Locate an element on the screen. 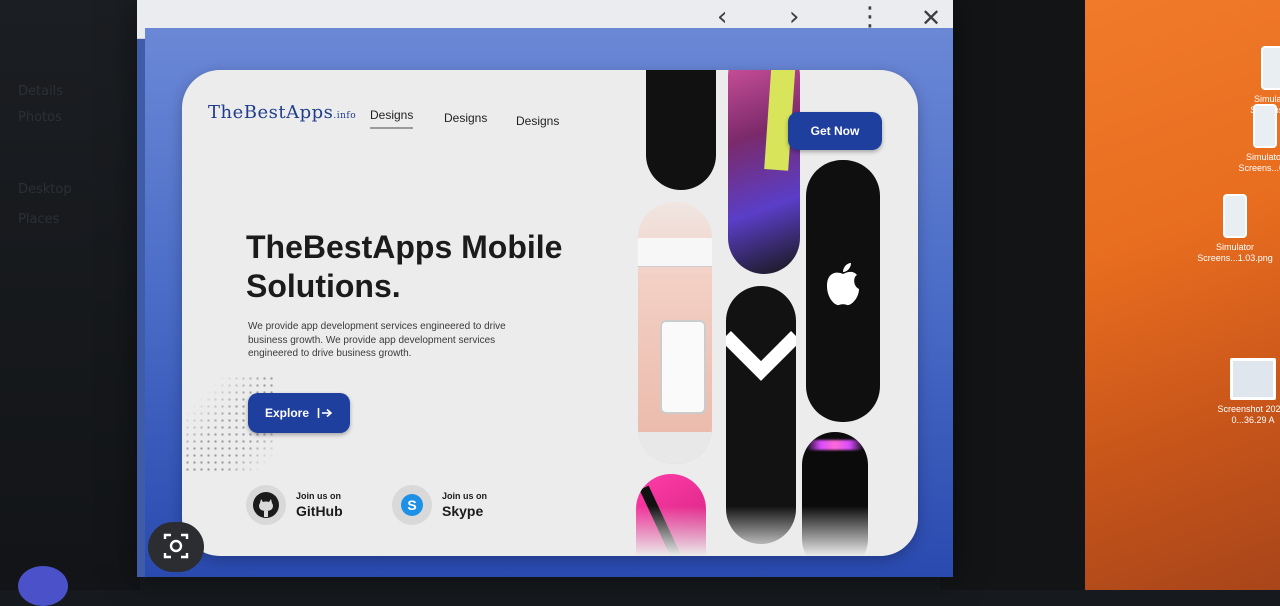  github-link: Join us on GitHub is located at coordinates (294, 505).